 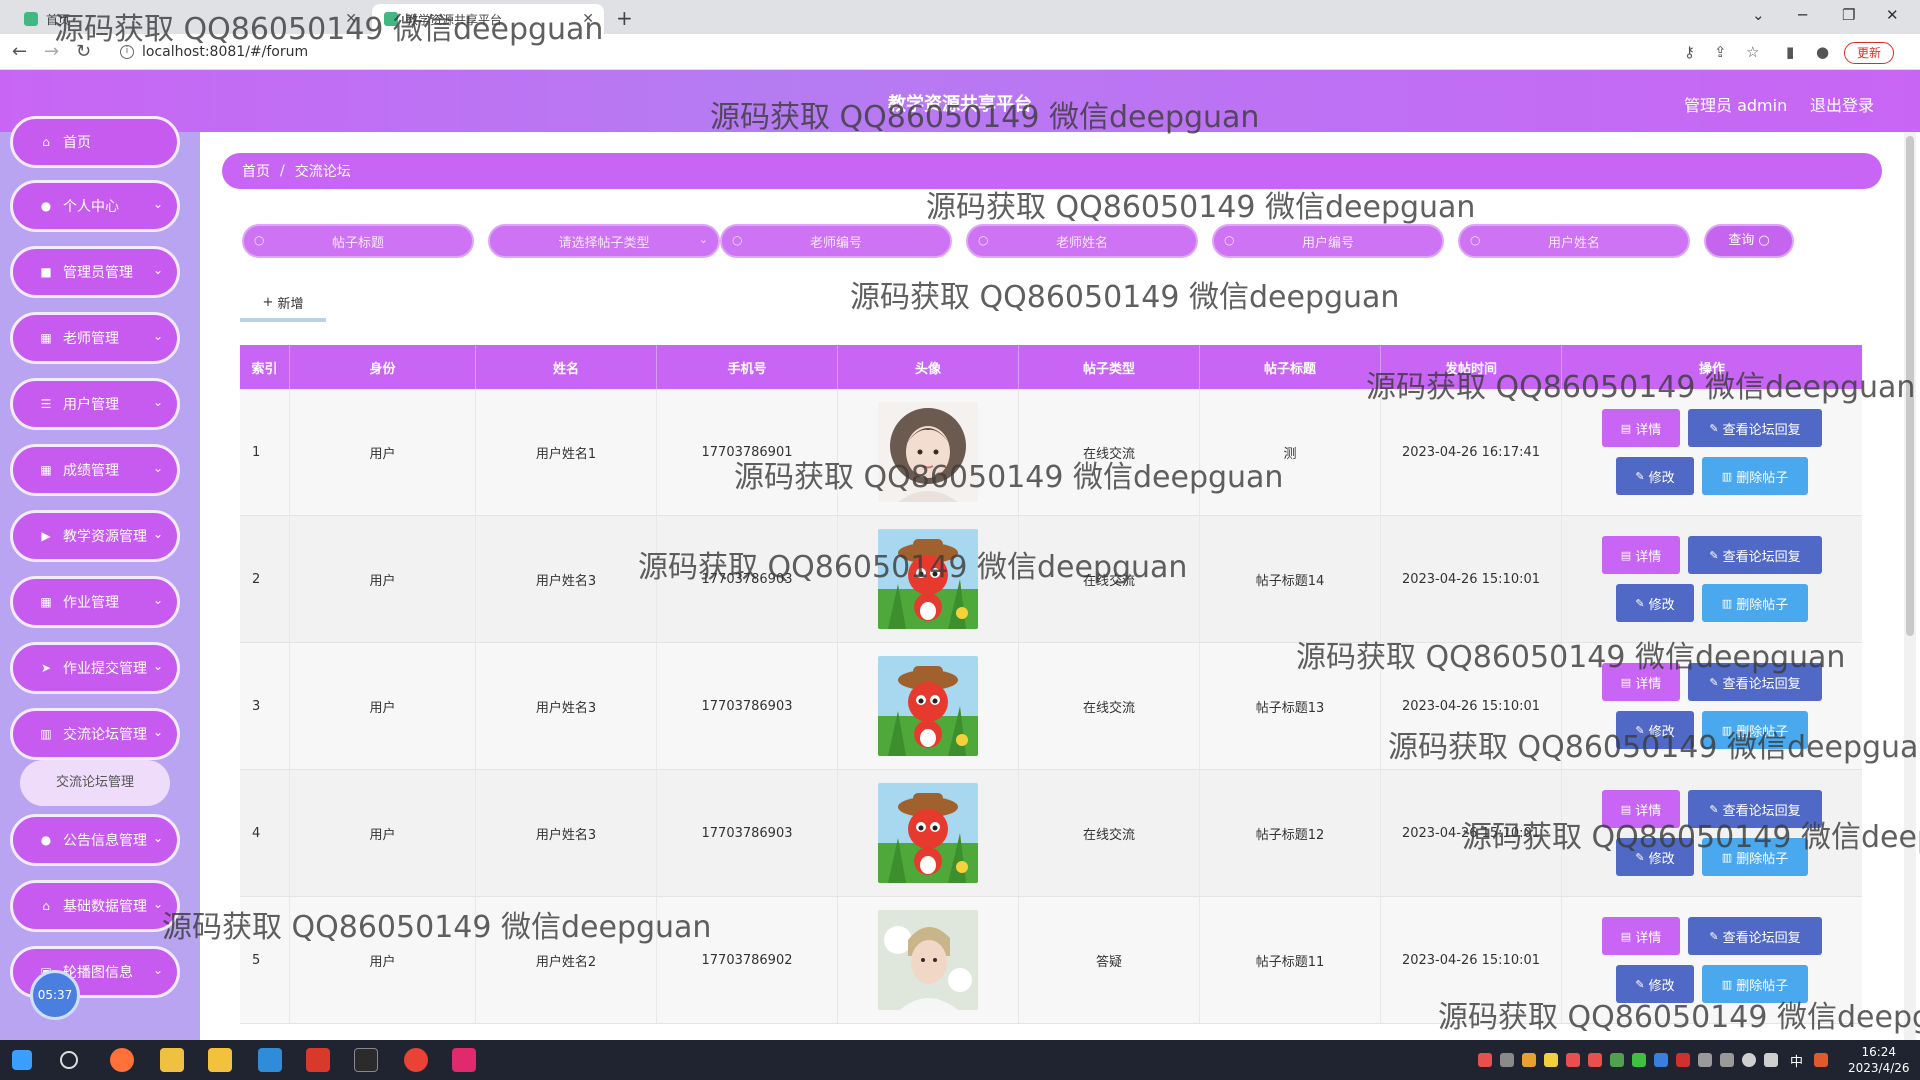 What do you see at coordinates (172, 1060) in the screenshot?
I see `app-icon` at bounding box center [172, 1060].